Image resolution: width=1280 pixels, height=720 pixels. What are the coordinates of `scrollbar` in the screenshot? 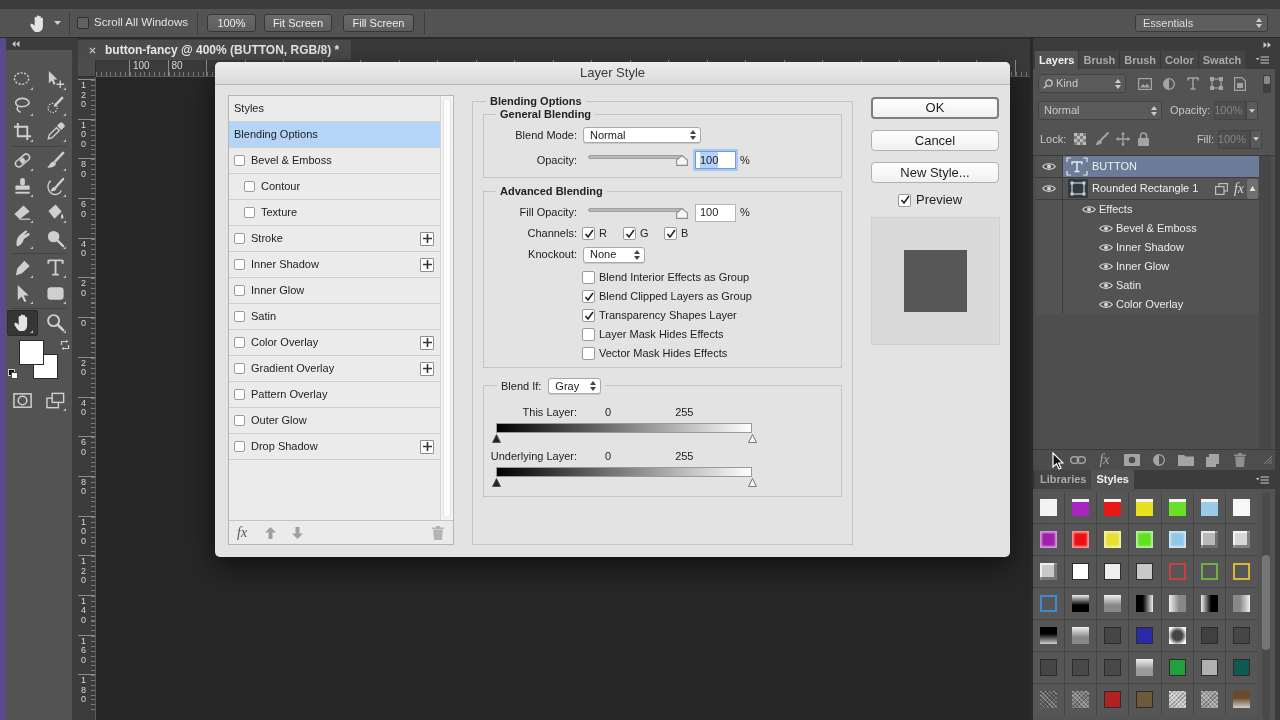 It's located at (1266, 606).